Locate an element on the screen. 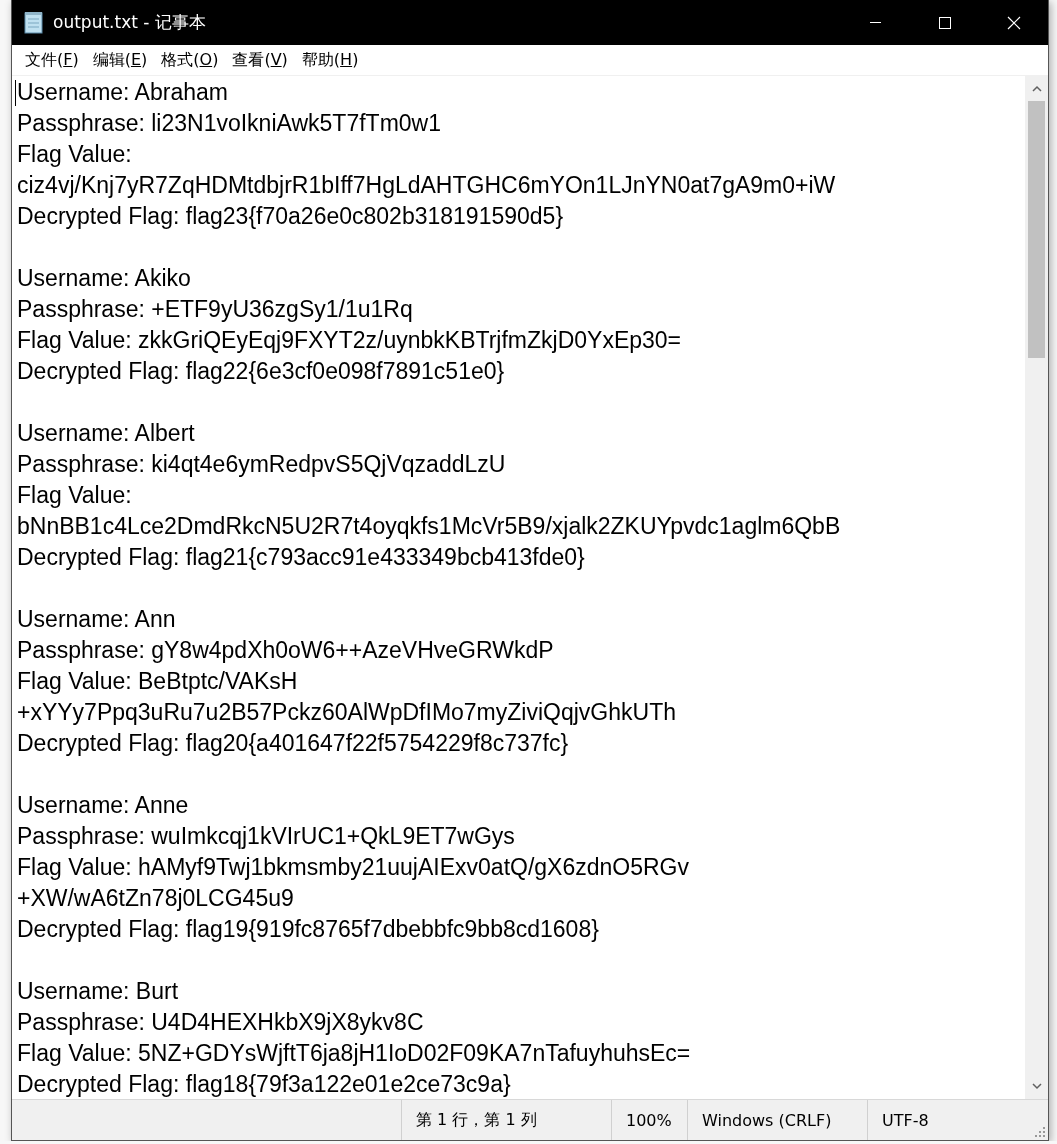 The image size is (1057, 1144). text-line: Passphrase: ki4qt4e6ymRedpvS5QjVqzaddLzU is located at coordinates (261, 464).